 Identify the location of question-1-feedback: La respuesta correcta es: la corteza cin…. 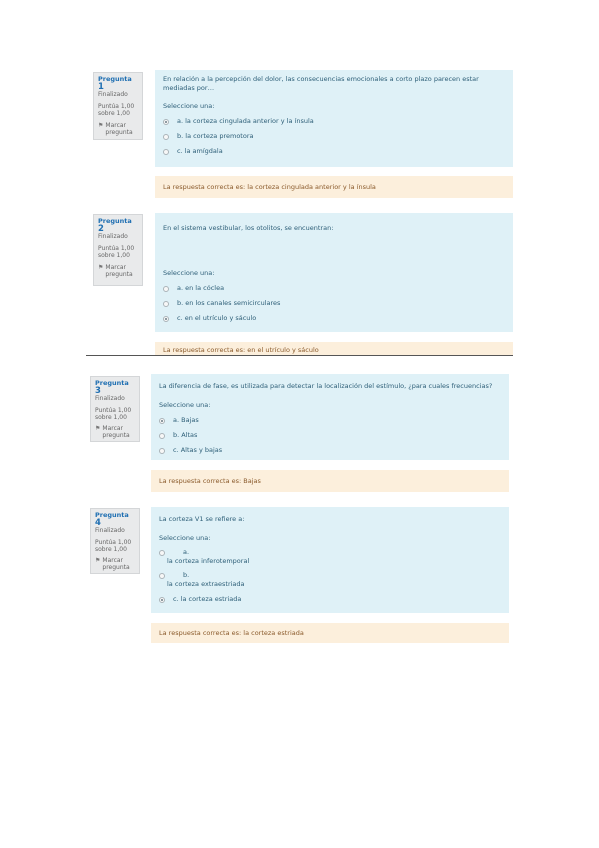
(334, 187).